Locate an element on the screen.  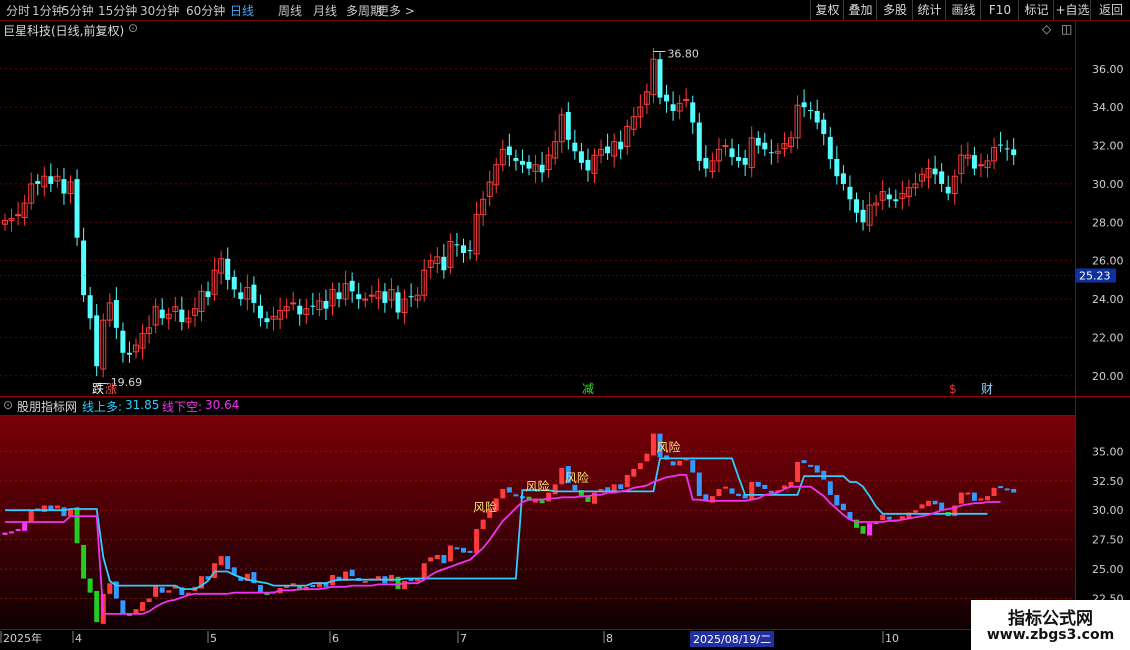
price-tick-label: 24.00 is located at coordinates (1108, 299).